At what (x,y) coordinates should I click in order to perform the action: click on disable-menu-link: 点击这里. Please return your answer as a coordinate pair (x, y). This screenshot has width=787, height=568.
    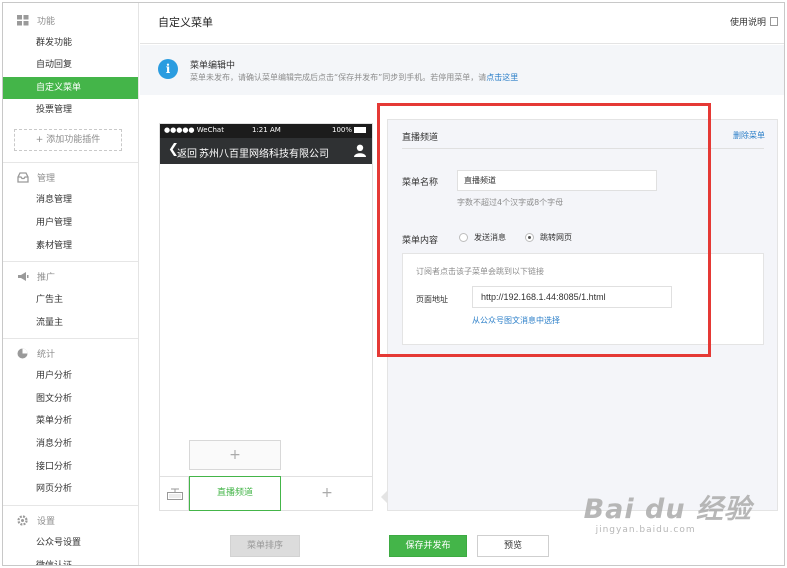
    Looking at the image, I should click on (502, 77).